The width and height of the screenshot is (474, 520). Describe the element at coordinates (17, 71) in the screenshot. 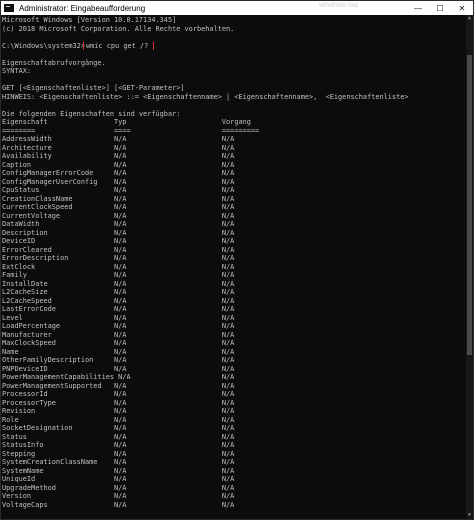

I see `console-line: SYNTAX:` at that location.